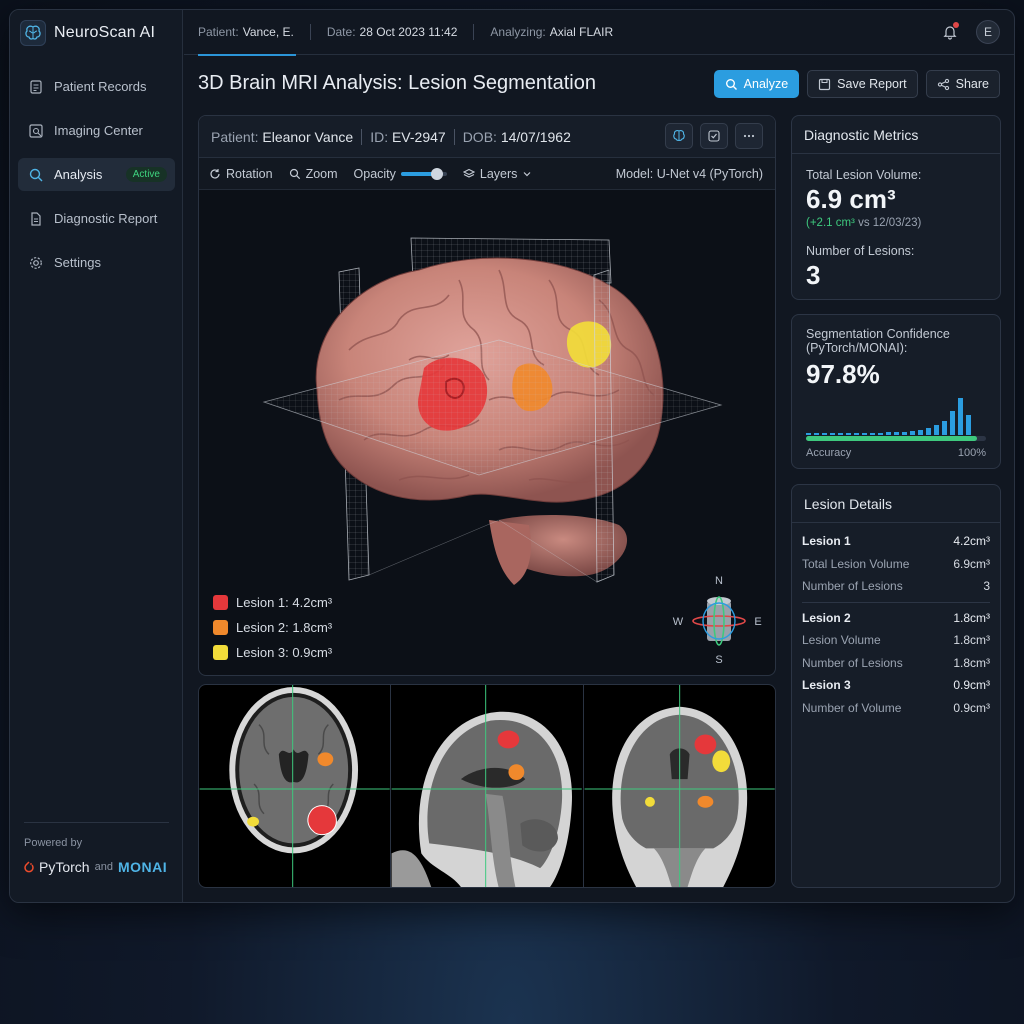 The width and height of the screenshot is (1024, 1024). What do you see at coordinates (679, 786) in the screenshot?
I see `coronal-slice-view` at bounding box center [679, 786].